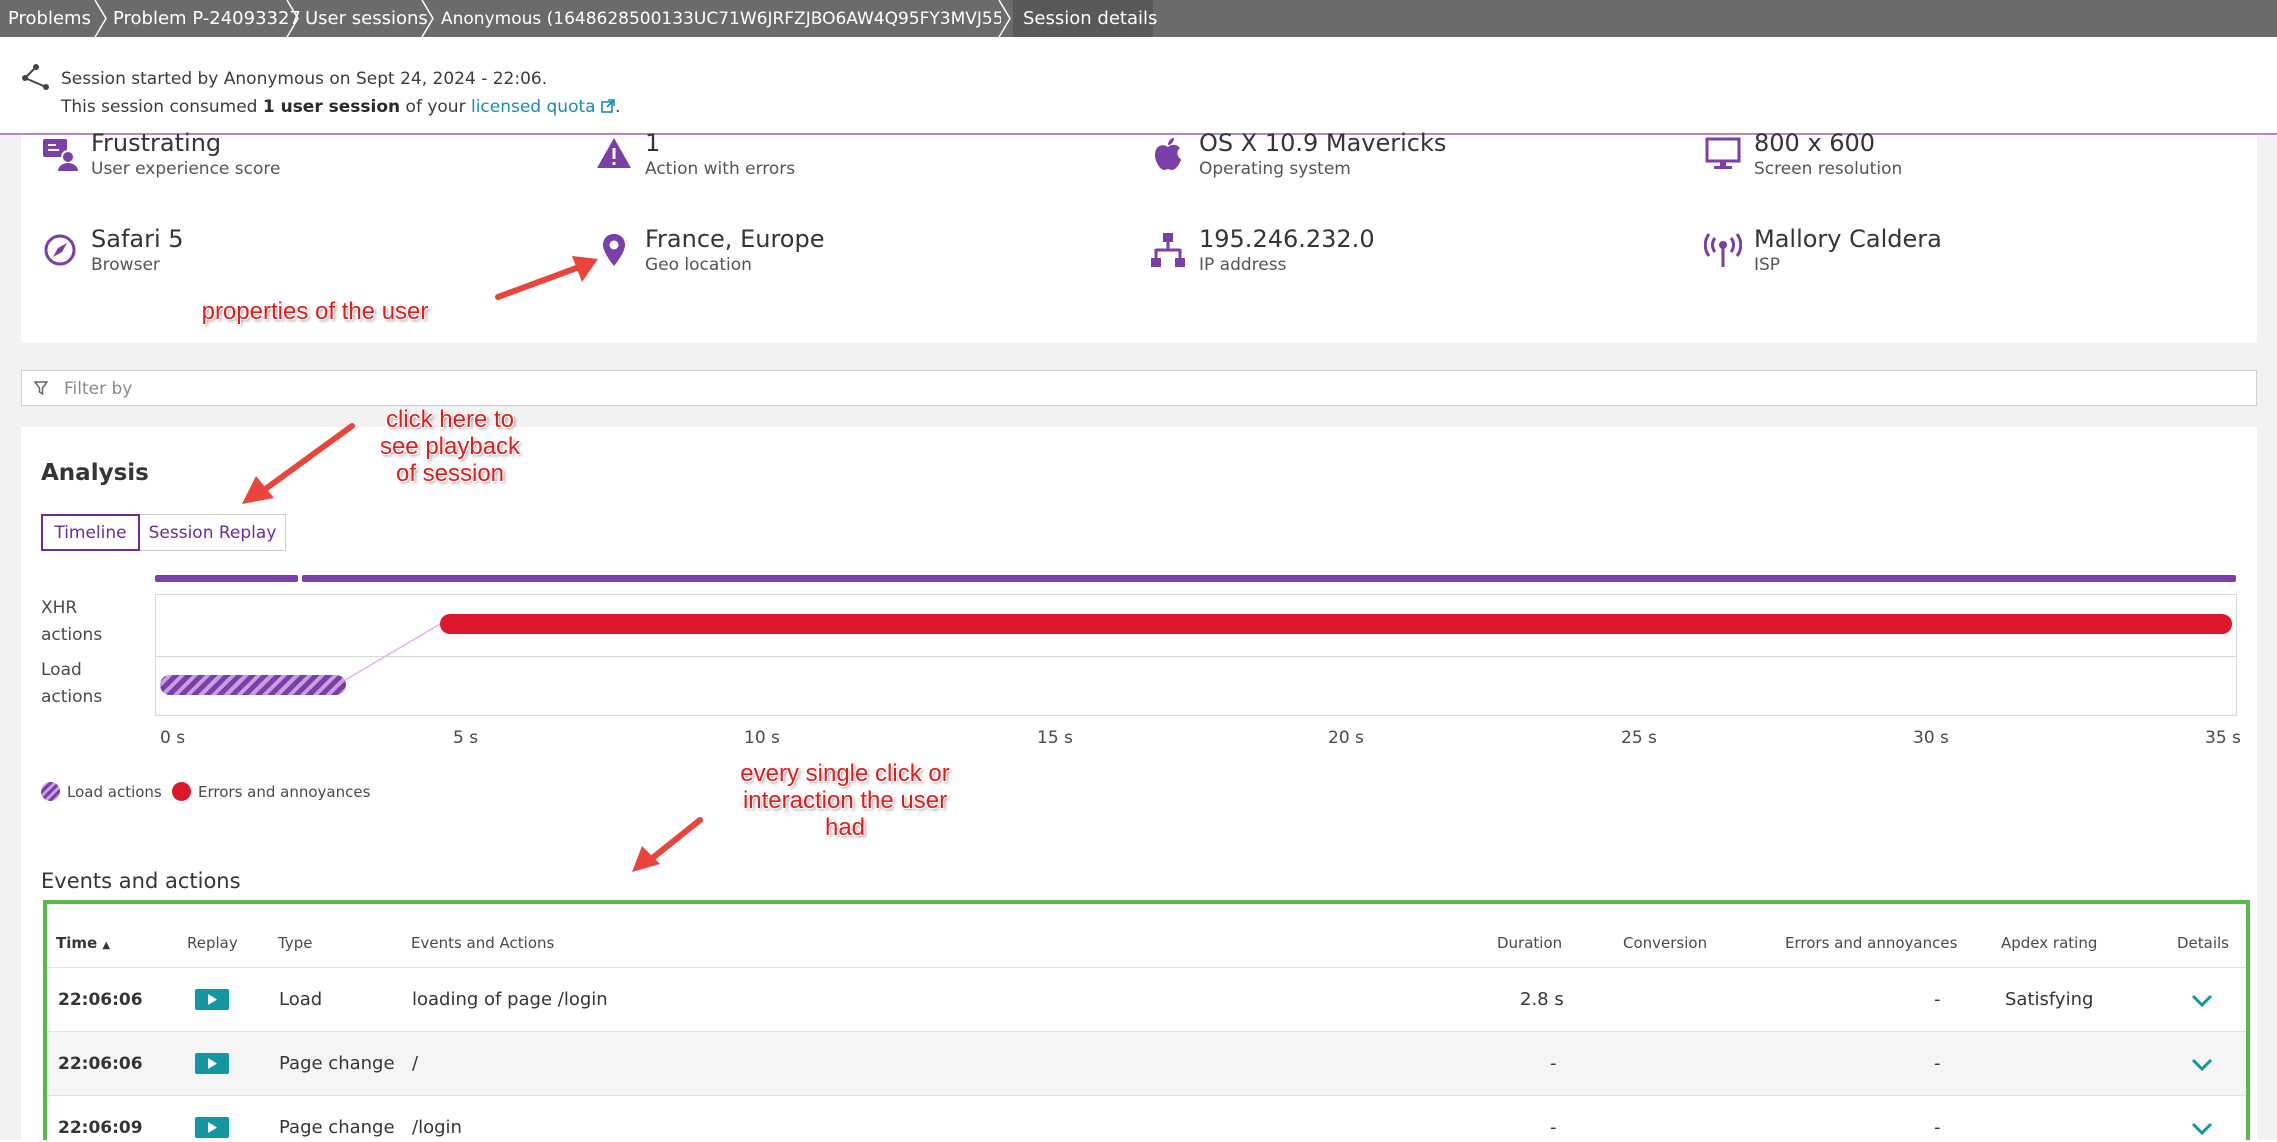  I want to click on timeline-row-label-load: Load actions, so click(72, 683).